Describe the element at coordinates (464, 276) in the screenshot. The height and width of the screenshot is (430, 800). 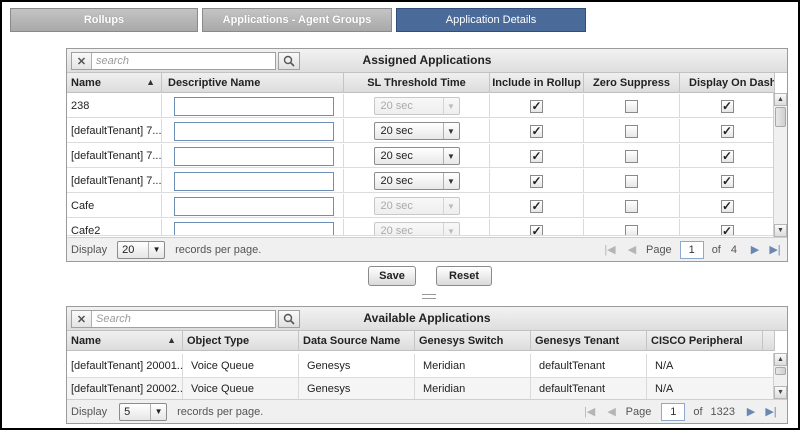
I see `reset-button: Reset` at that location.